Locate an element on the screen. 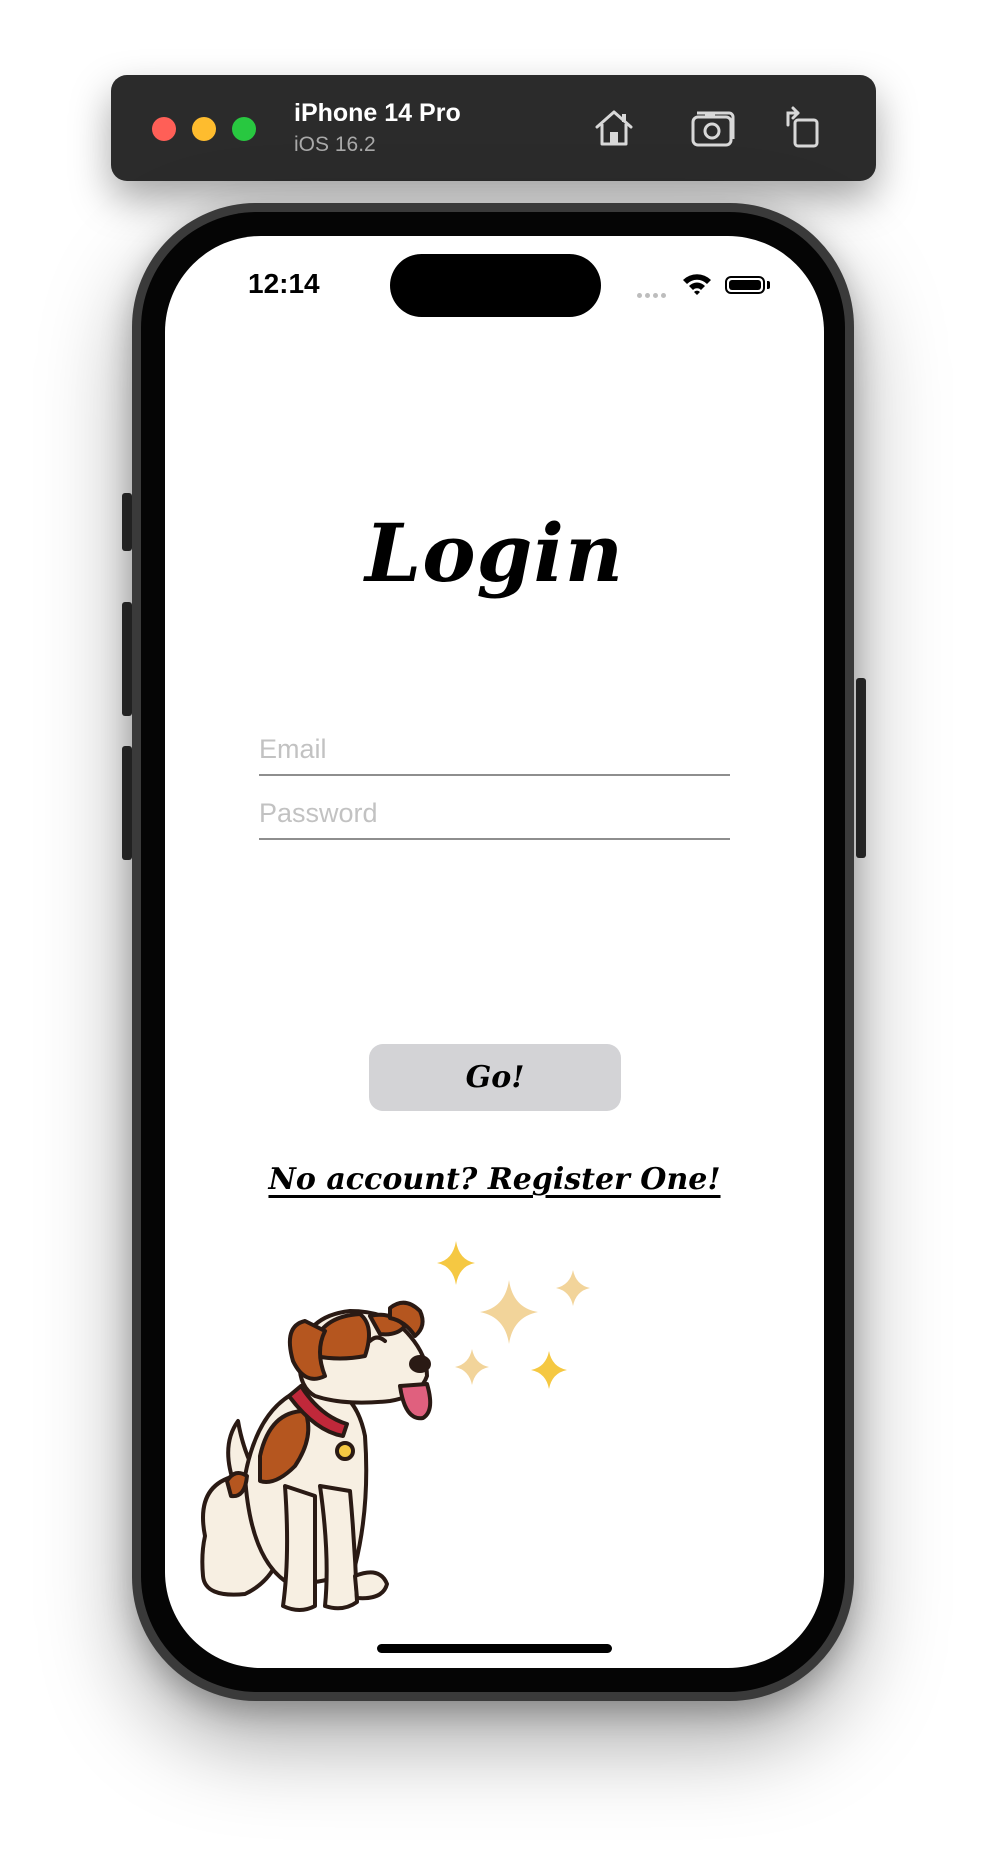 The image size is (988, 1852). volume-down-button is located at coordinates (127, 803).